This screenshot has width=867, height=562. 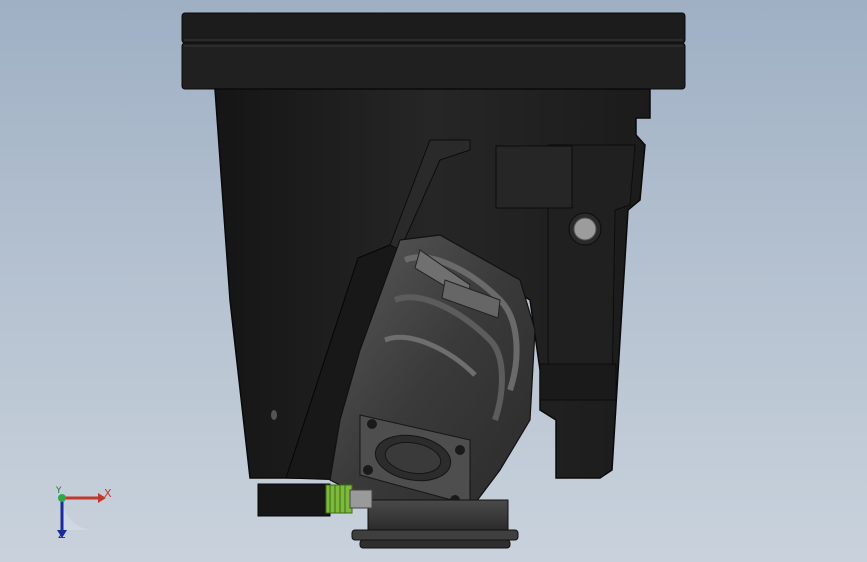 I want to click on z-axis-label: Z, so click(x=62, y=534).